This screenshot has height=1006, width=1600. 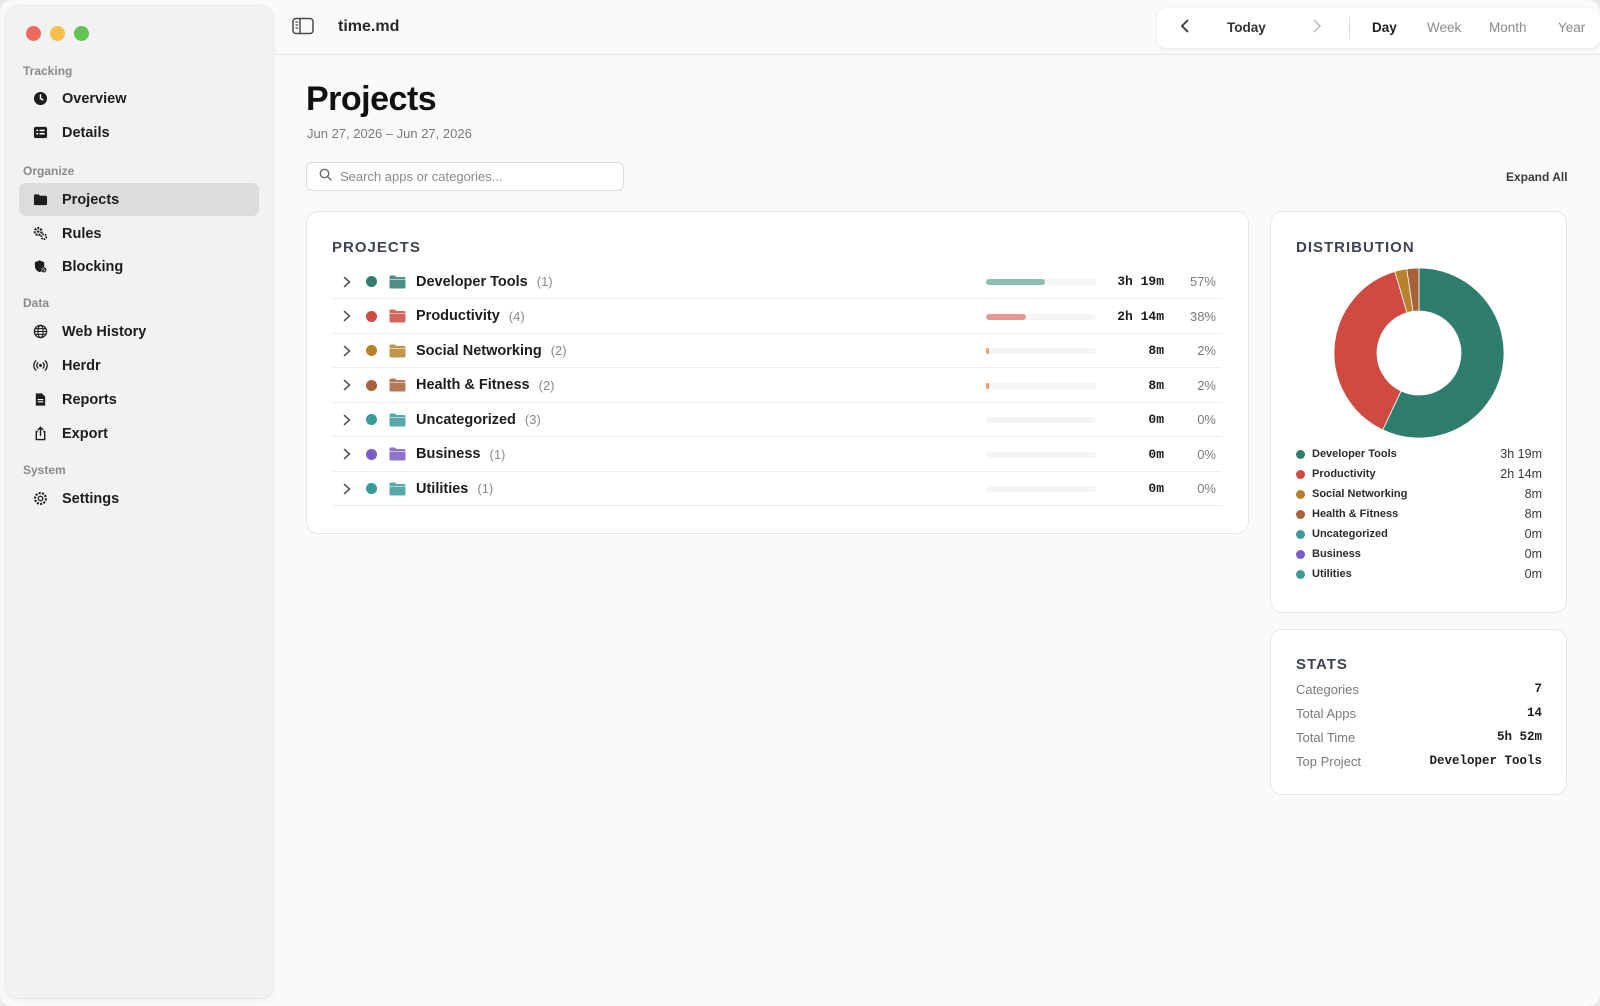 What do you see at coordinates (1336, 554) in the screenshot?
I see `legend-label: Business` at bounding box center [1336, 554].